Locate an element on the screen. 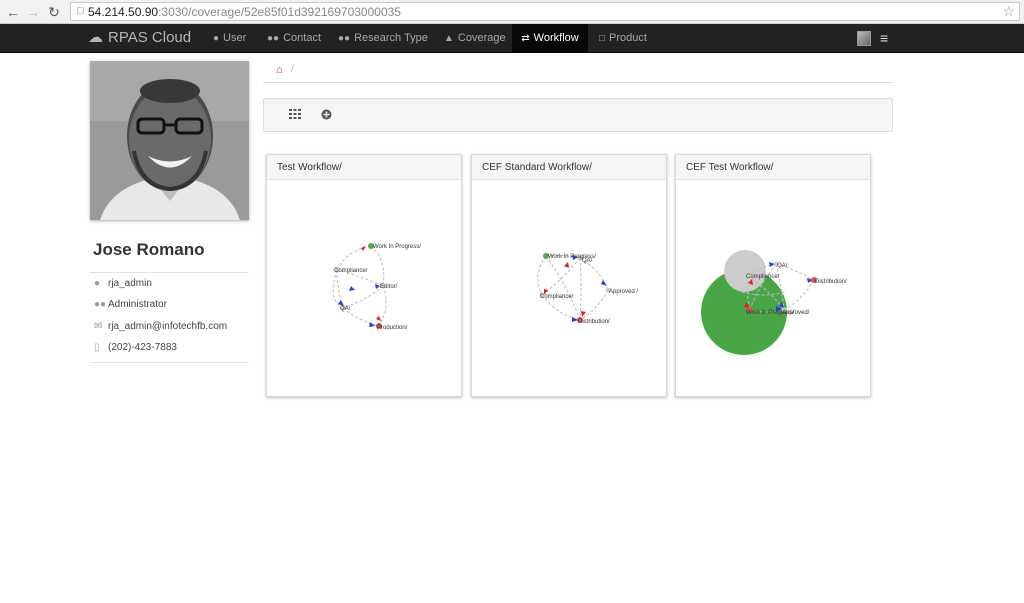 The image size is (1024, 603). reload-icon: ↻ is located at coordinates (54, 12).